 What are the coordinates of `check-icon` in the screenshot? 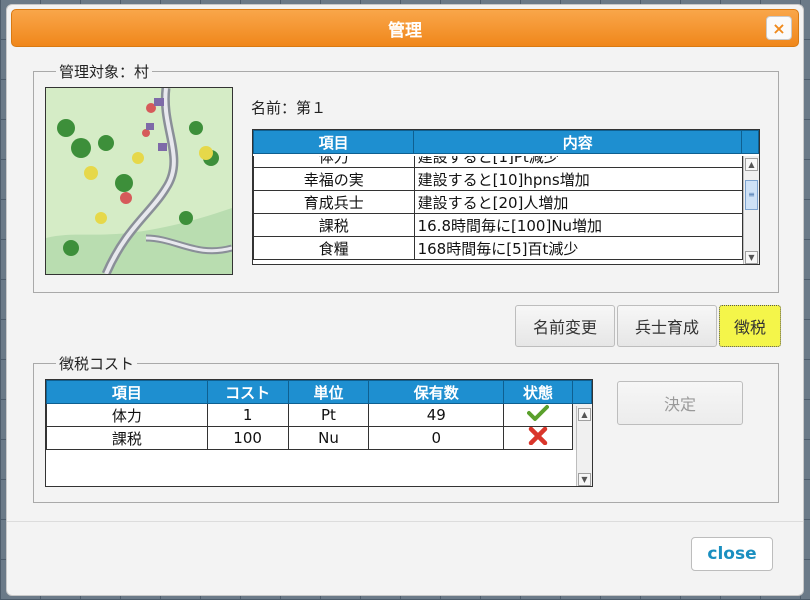 It's located at (538, 413).